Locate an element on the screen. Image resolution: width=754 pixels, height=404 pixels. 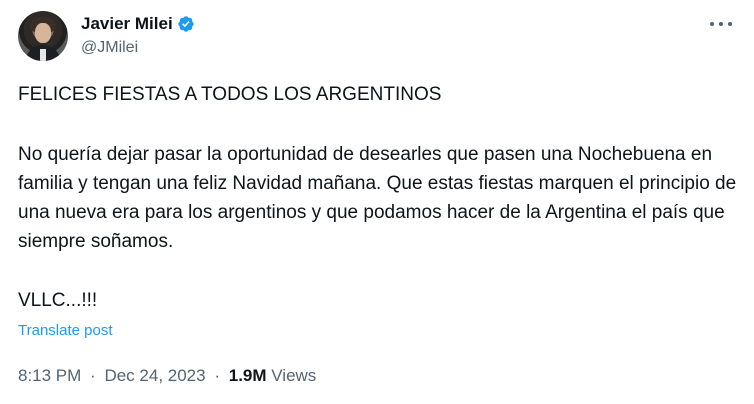
verified-badge-icon is located at coordinates (185, 24).